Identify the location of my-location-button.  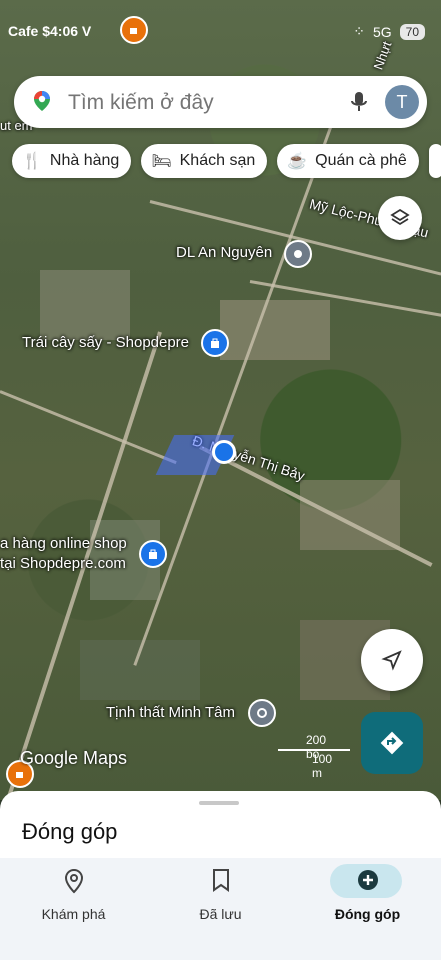
(392, 660).